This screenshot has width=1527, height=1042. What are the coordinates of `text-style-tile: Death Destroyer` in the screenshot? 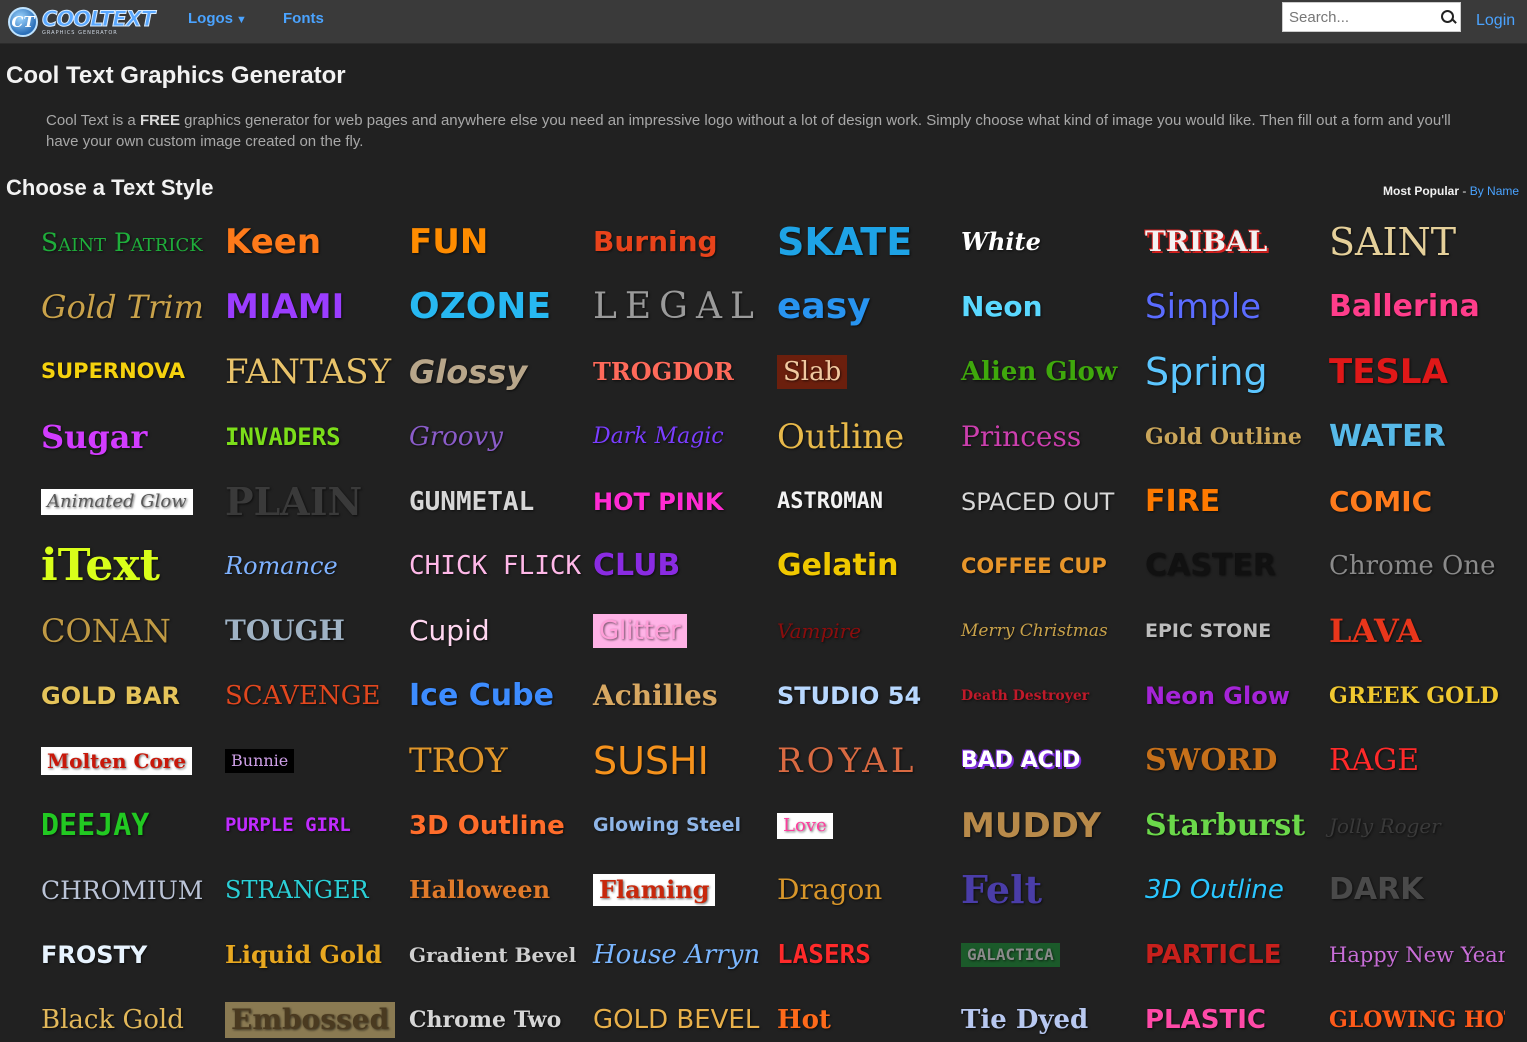 It's located at (1045, 696).